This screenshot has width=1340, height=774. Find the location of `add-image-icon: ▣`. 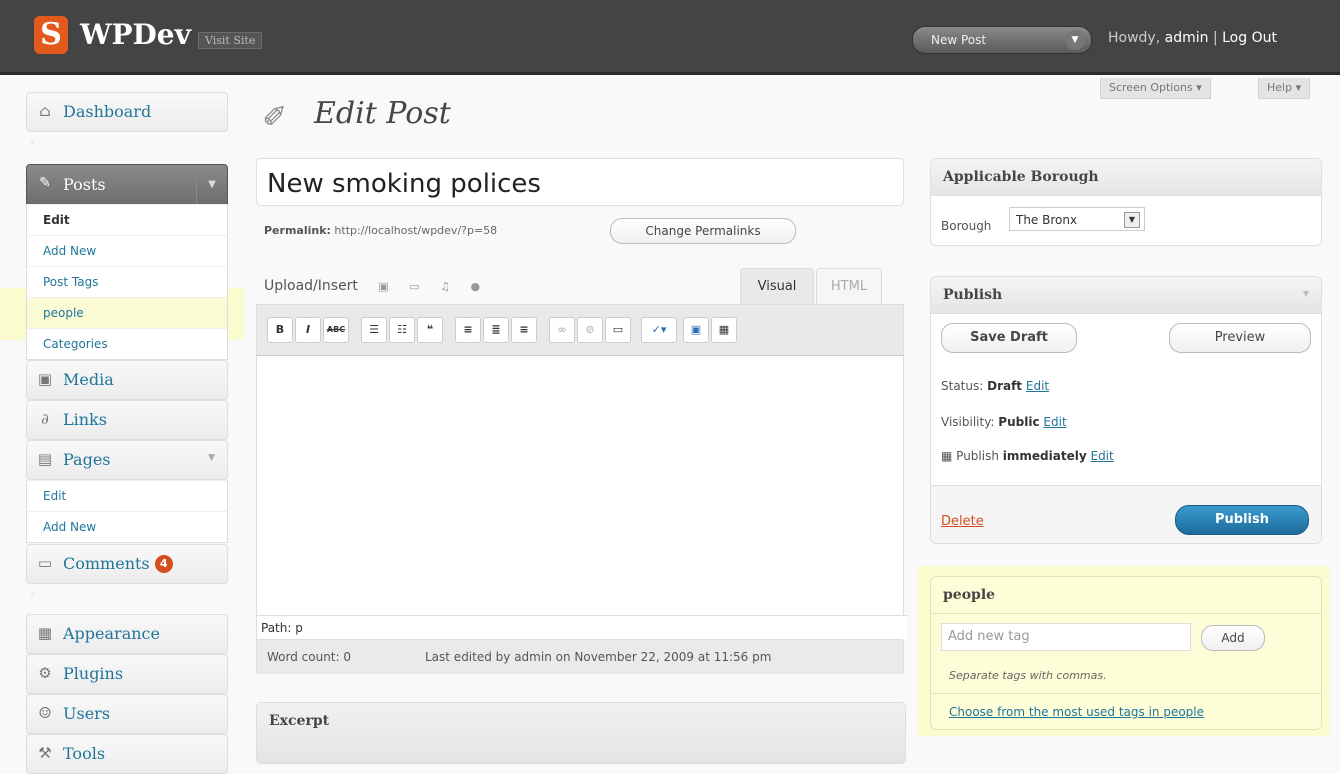

add-image-icon: ▣ is located at coordinates (383, 286).